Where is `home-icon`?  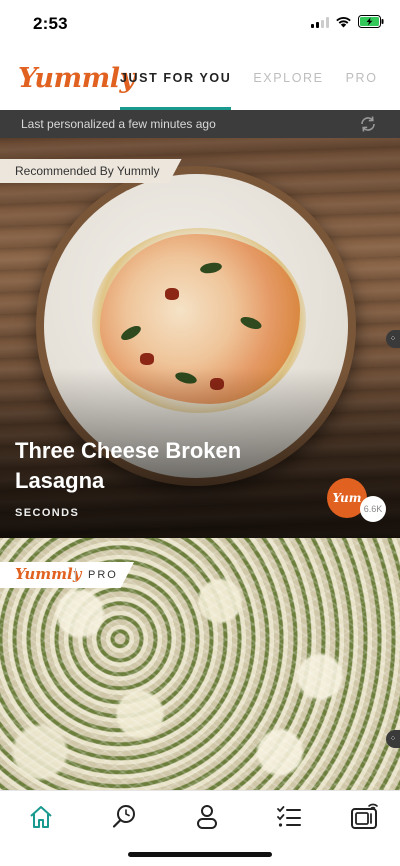 home-icon is located at coordinates (41, 817).